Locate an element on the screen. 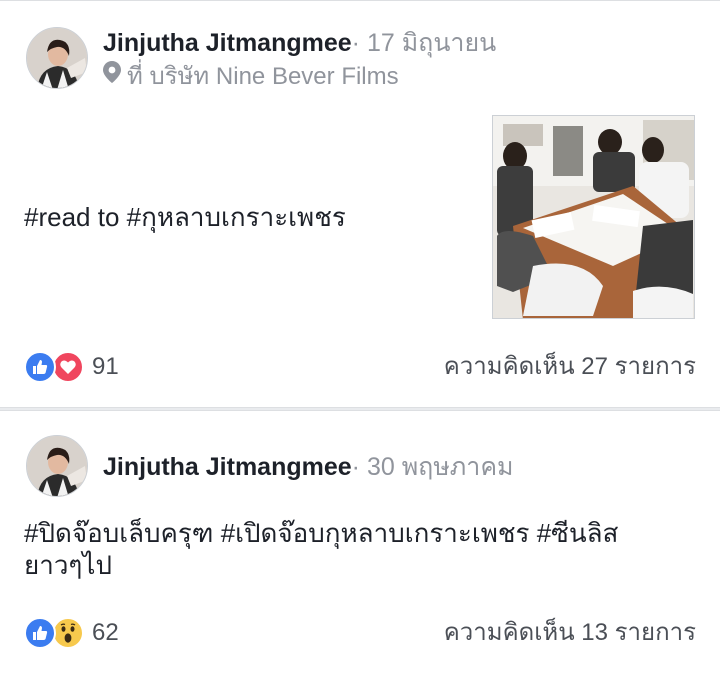 Image resolution: width=720 pixels, height=681 pixels. reaction-count: 62 is located at coordinates (105, 632).